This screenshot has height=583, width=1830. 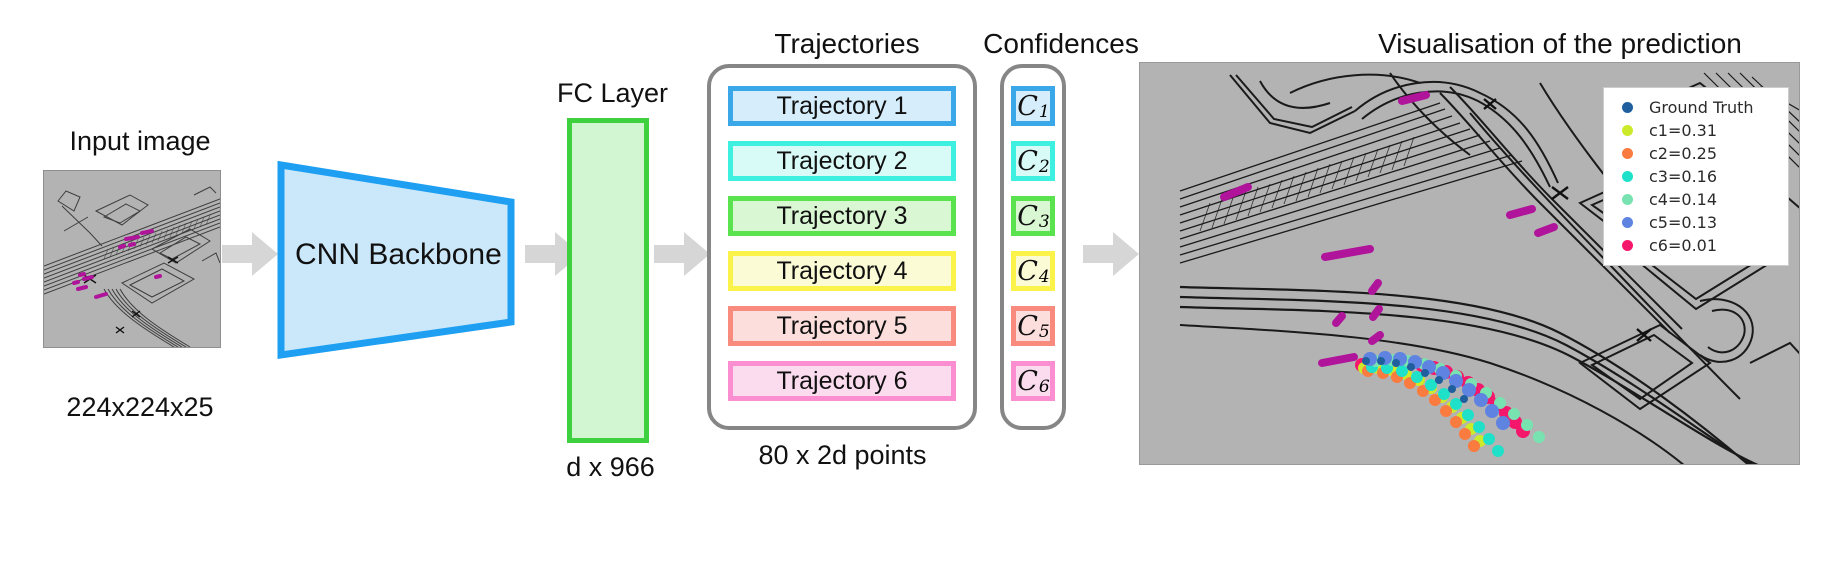 I want to click on trajectory-chip-2: Trajectory 2, so click(x=842, y=161).